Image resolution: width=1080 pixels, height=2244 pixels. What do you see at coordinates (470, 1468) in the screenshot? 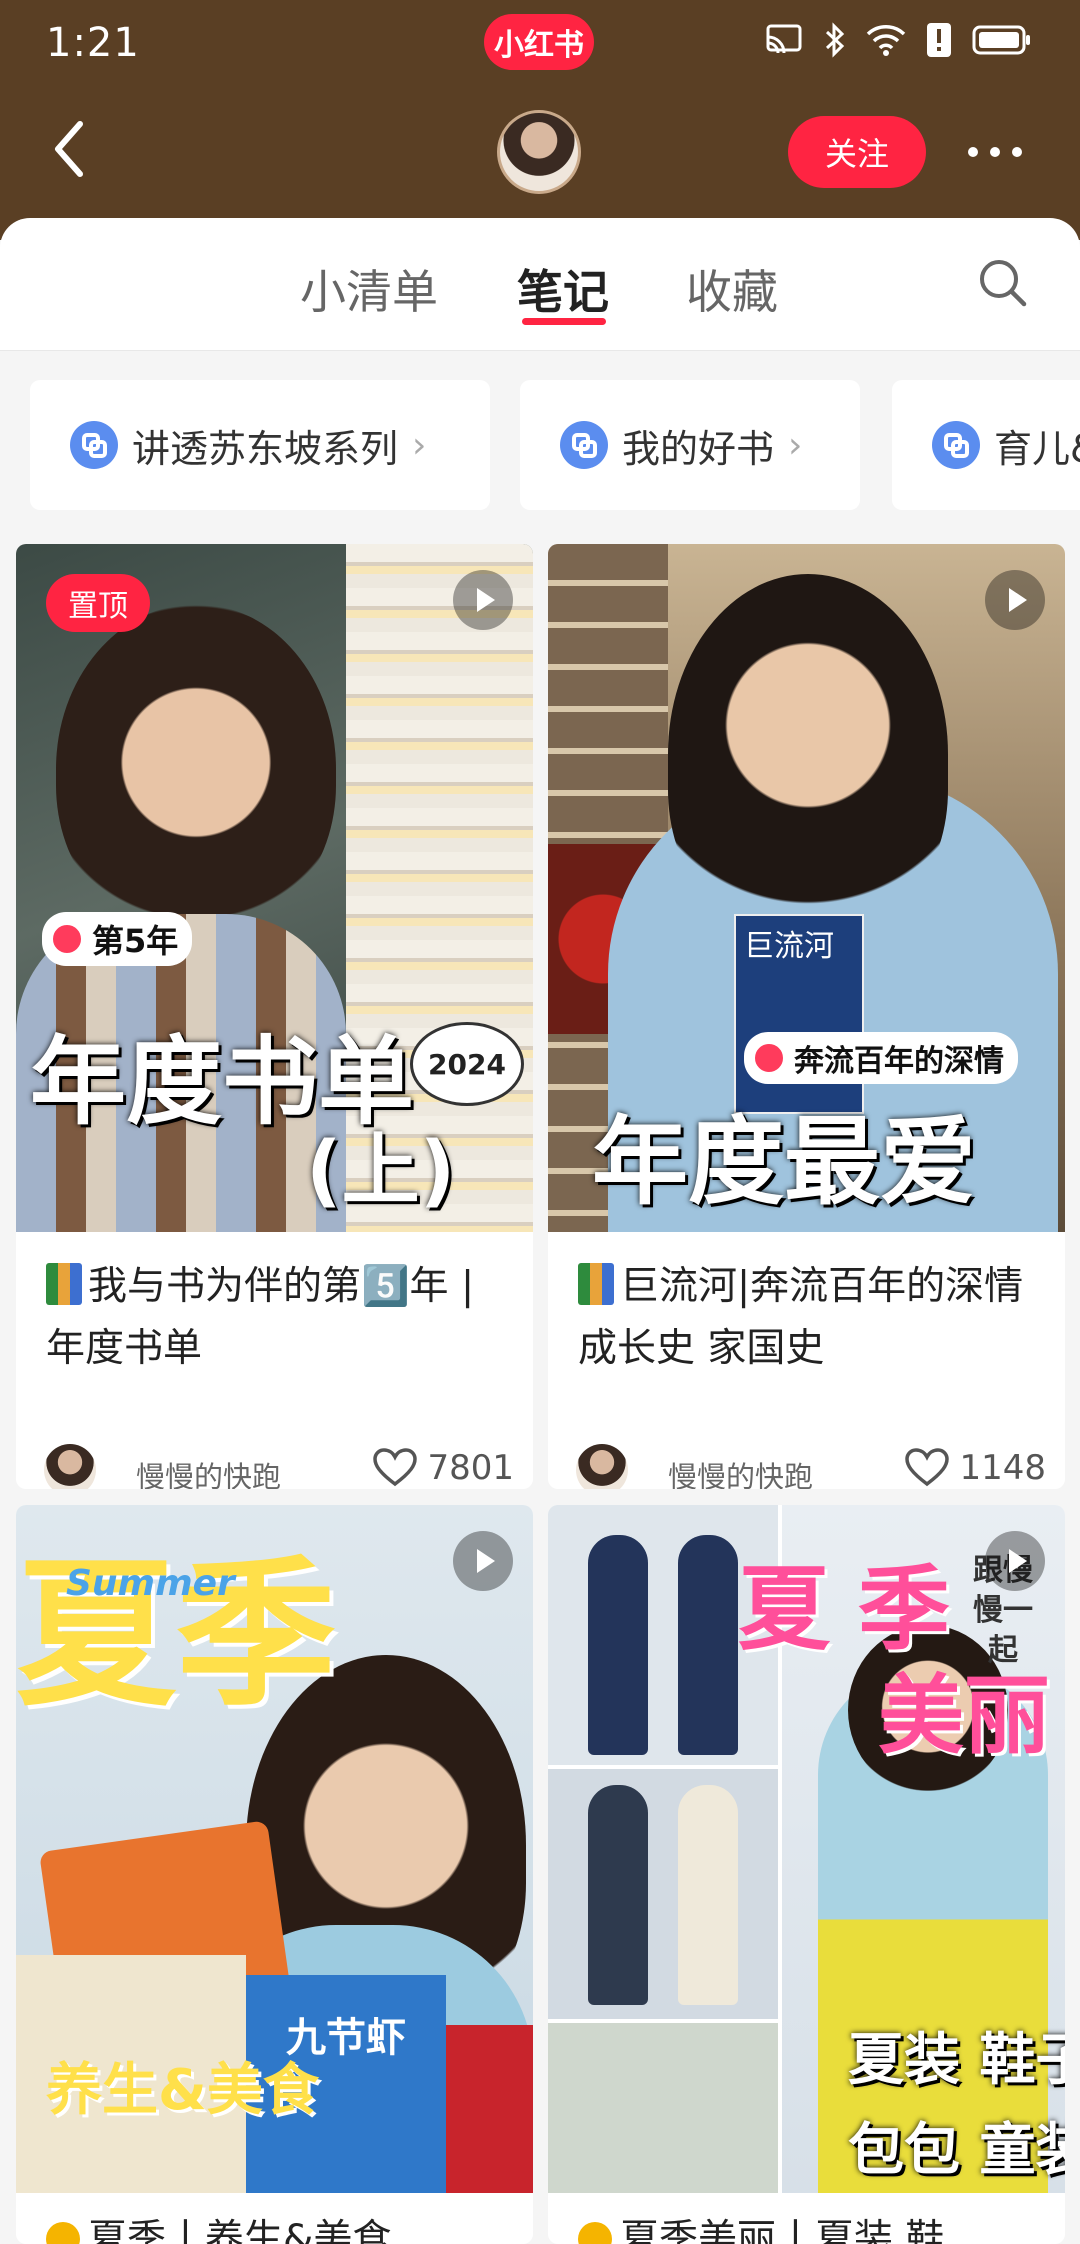
I see `like-count: 7801` at bounding box center [470, 1468].